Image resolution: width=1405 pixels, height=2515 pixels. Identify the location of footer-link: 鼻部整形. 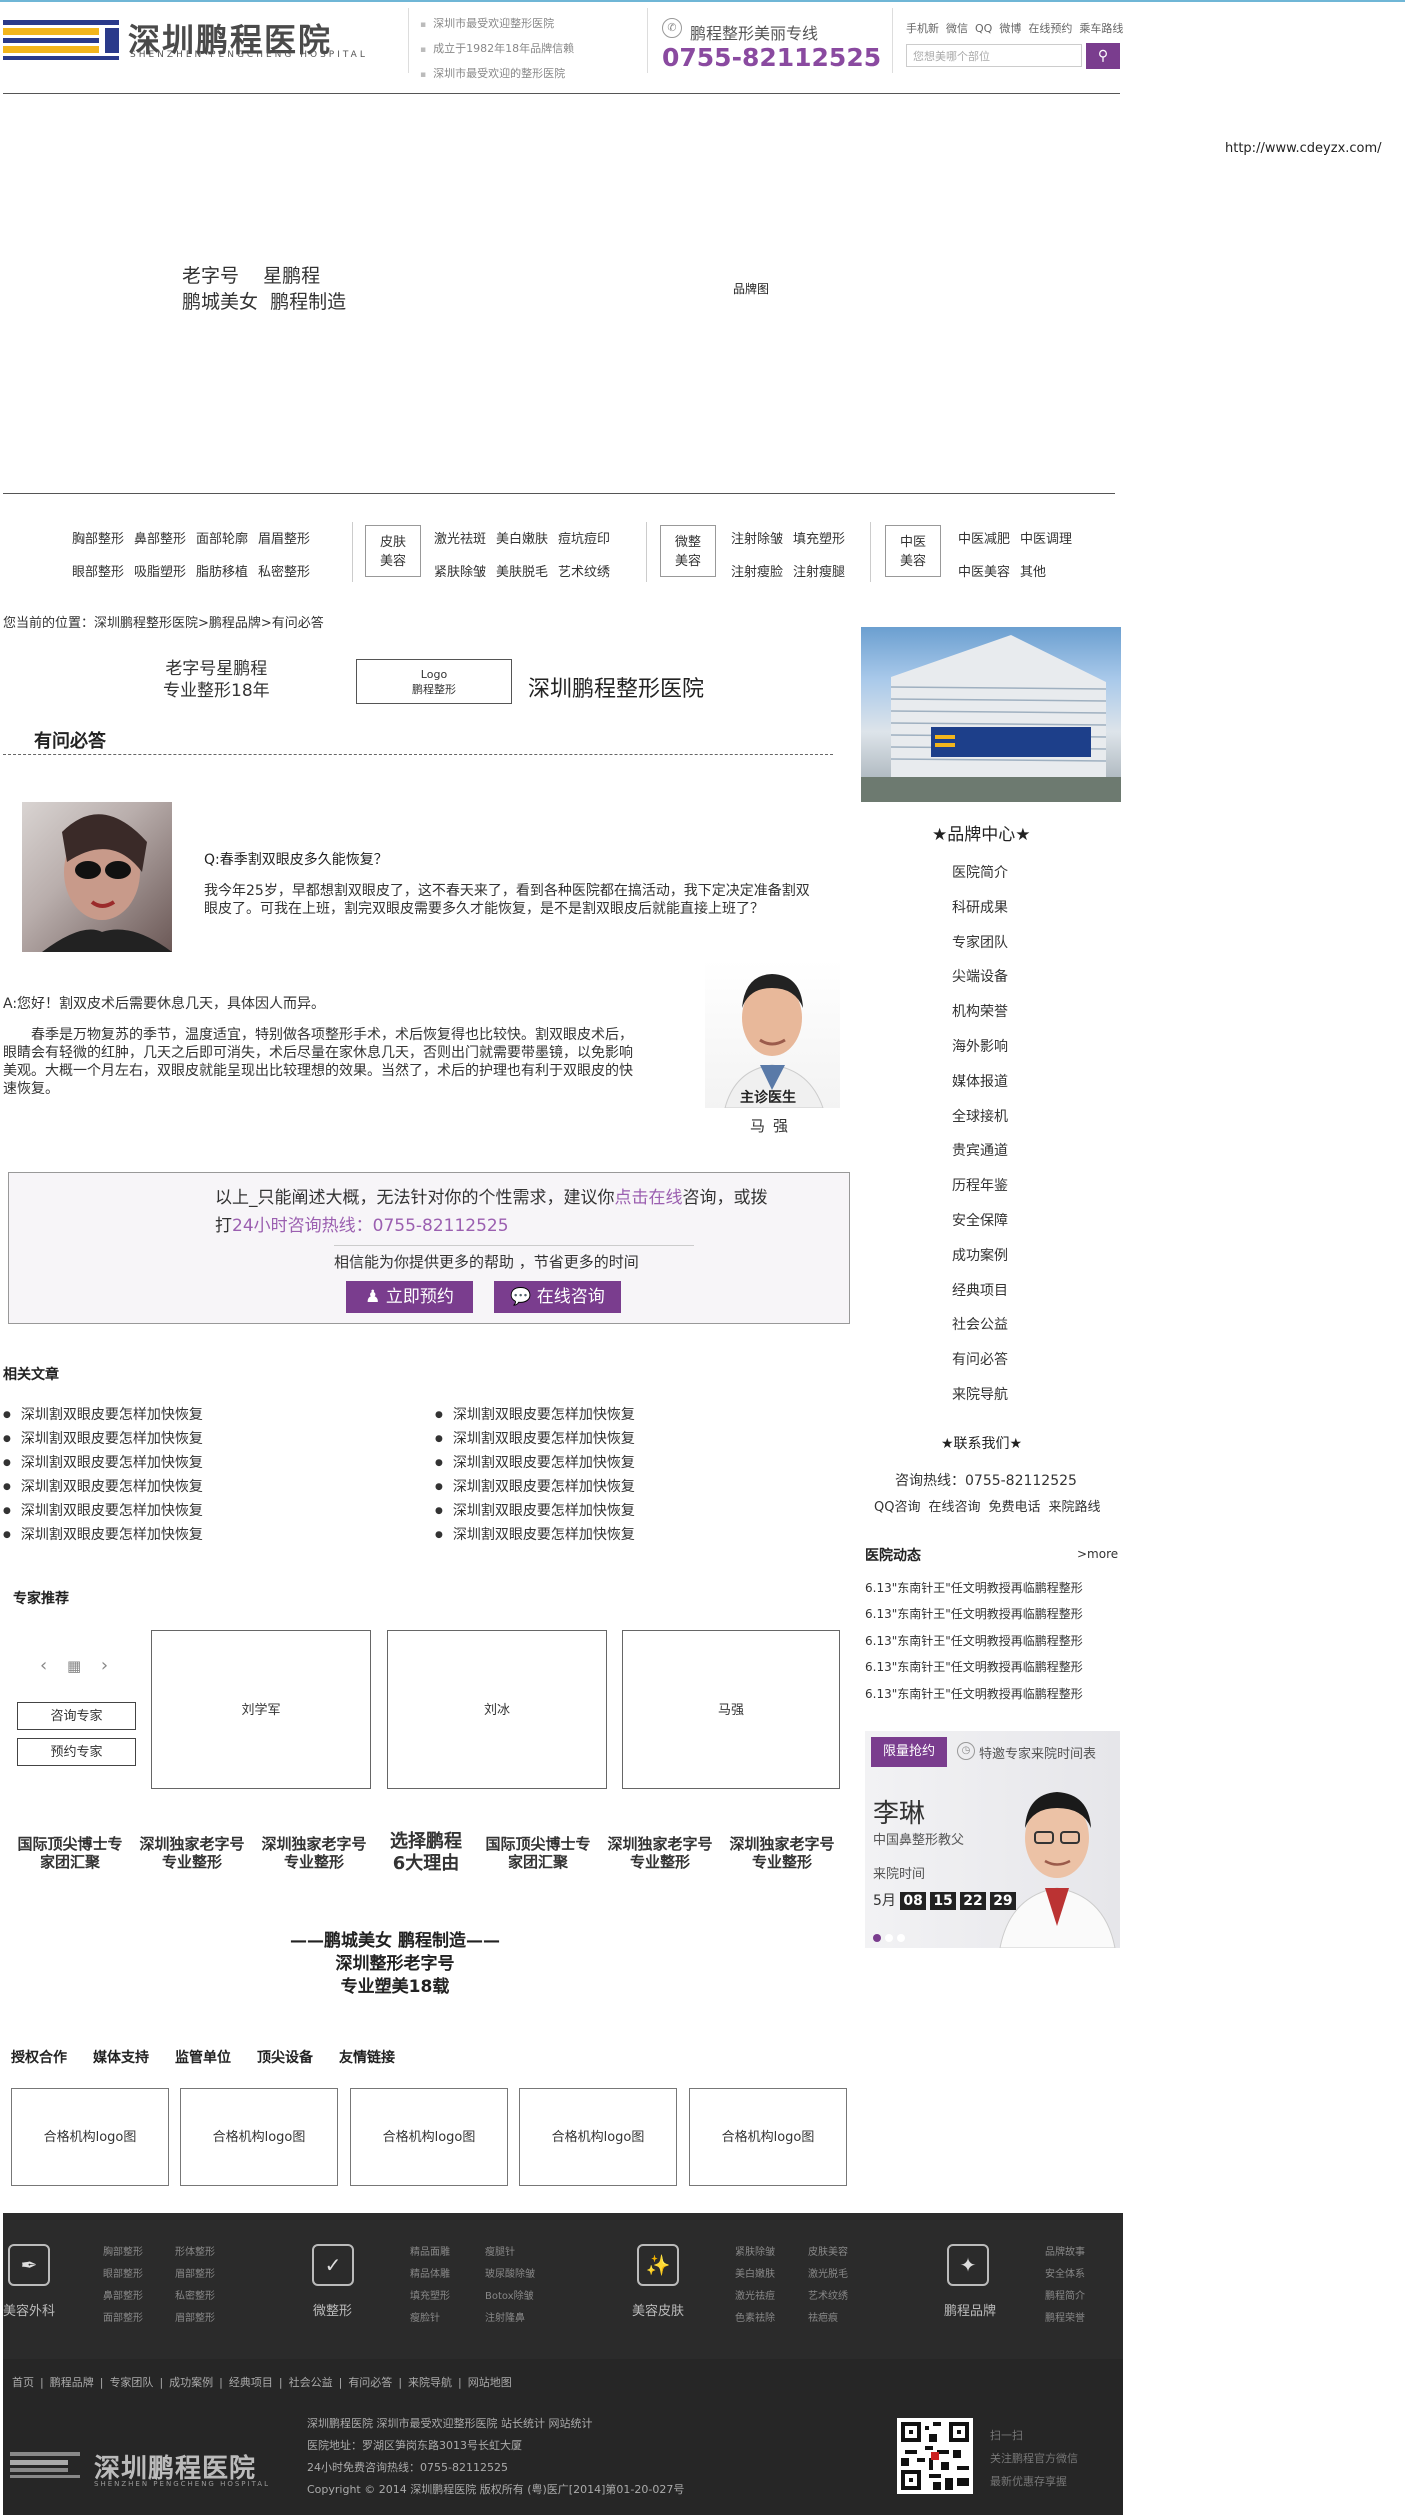
(123, 2297).